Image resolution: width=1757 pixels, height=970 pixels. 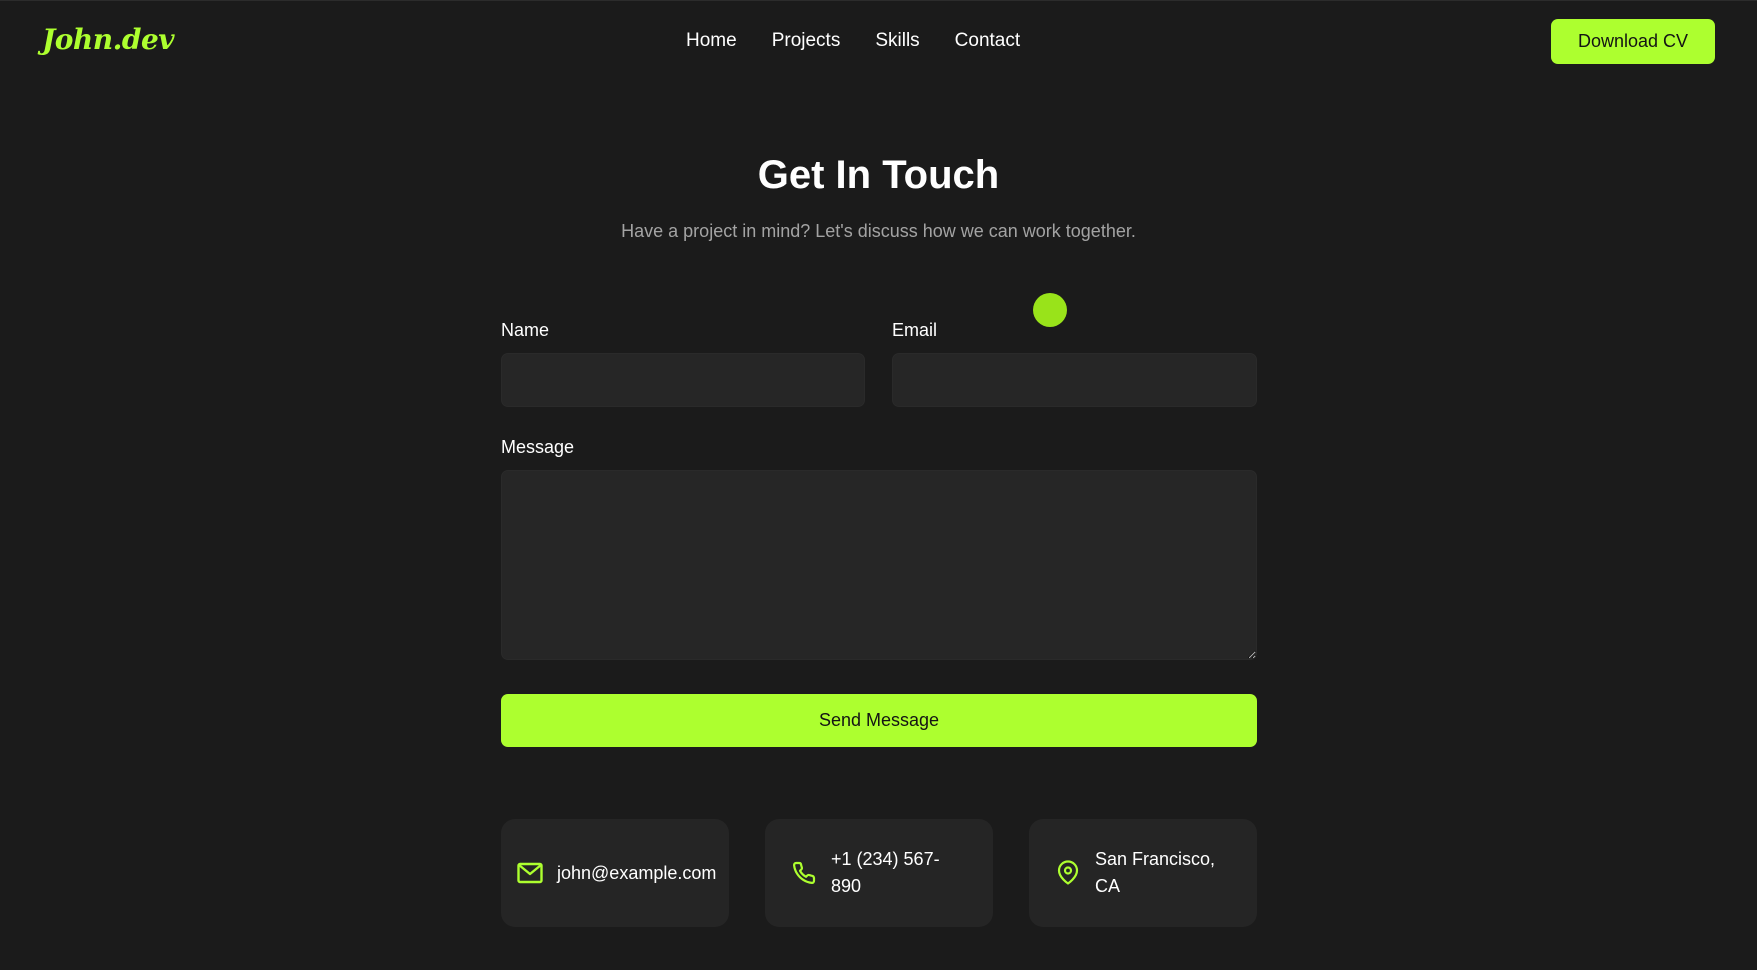 What do you see at coordinates (1155, 873) in the screenshot?
I see `contact-location-text: San Francisco, CA` at bounding box center [1155, 873].